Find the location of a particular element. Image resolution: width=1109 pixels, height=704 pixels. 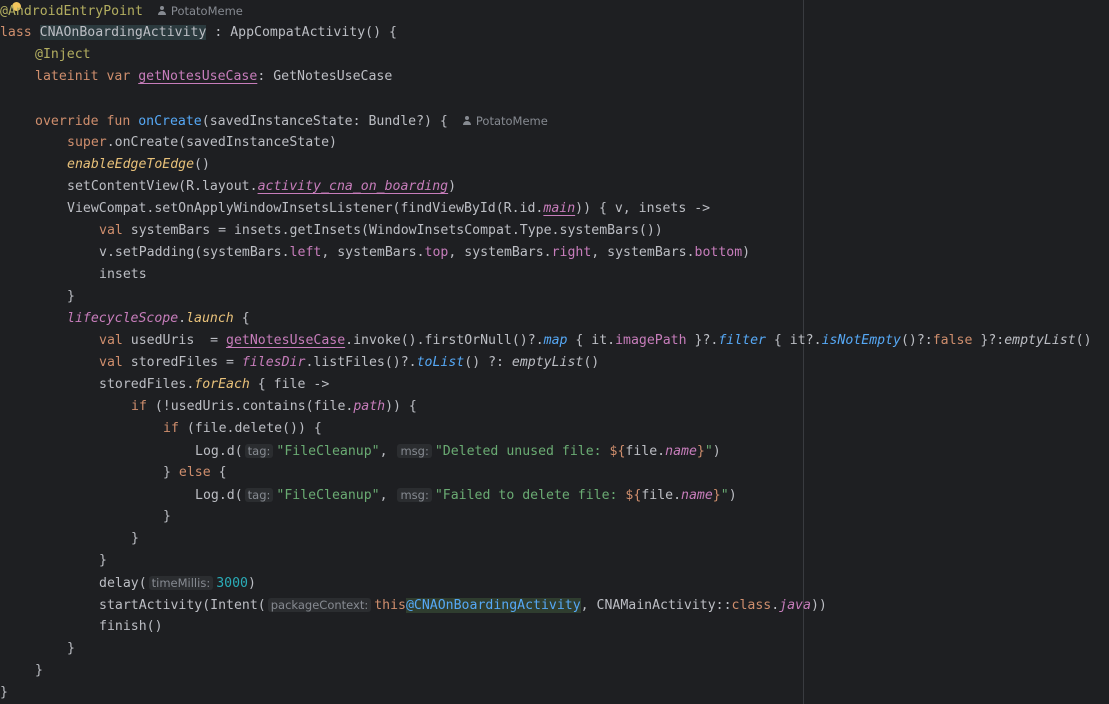

class-keyword: class is located at coordinates (16, 32).